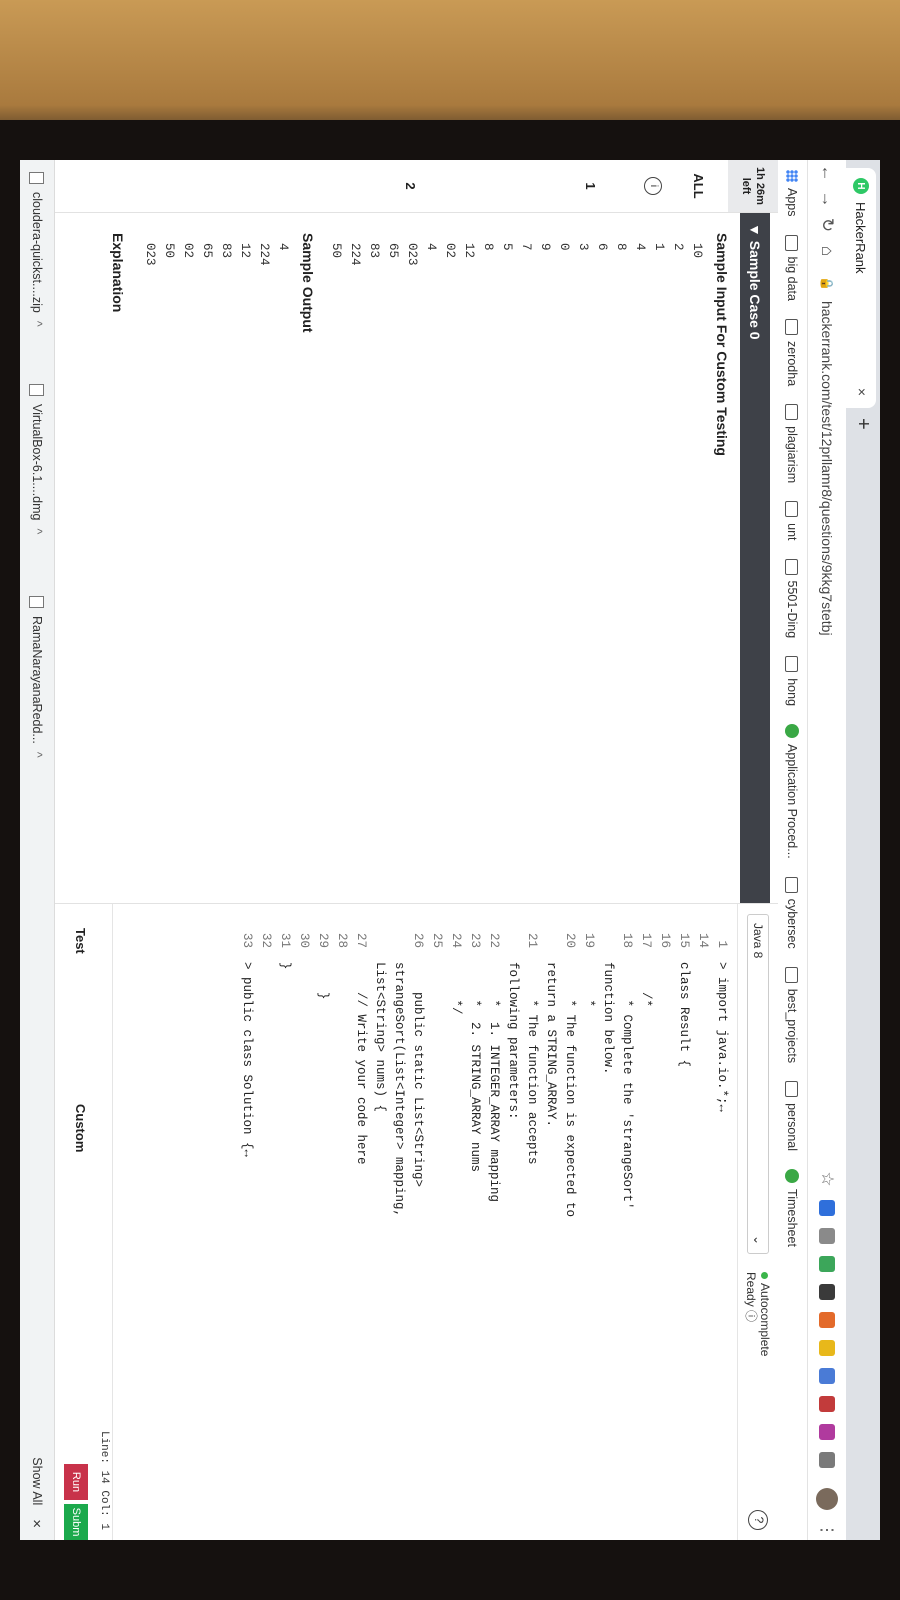 The width and height of the screenshot is (900, 1600). What do you see at coordinates (398, 1222) in the screenshot?
I see `code-line: strangeSort(List<Integer> mapping,` at bounding box center [398, 1222].